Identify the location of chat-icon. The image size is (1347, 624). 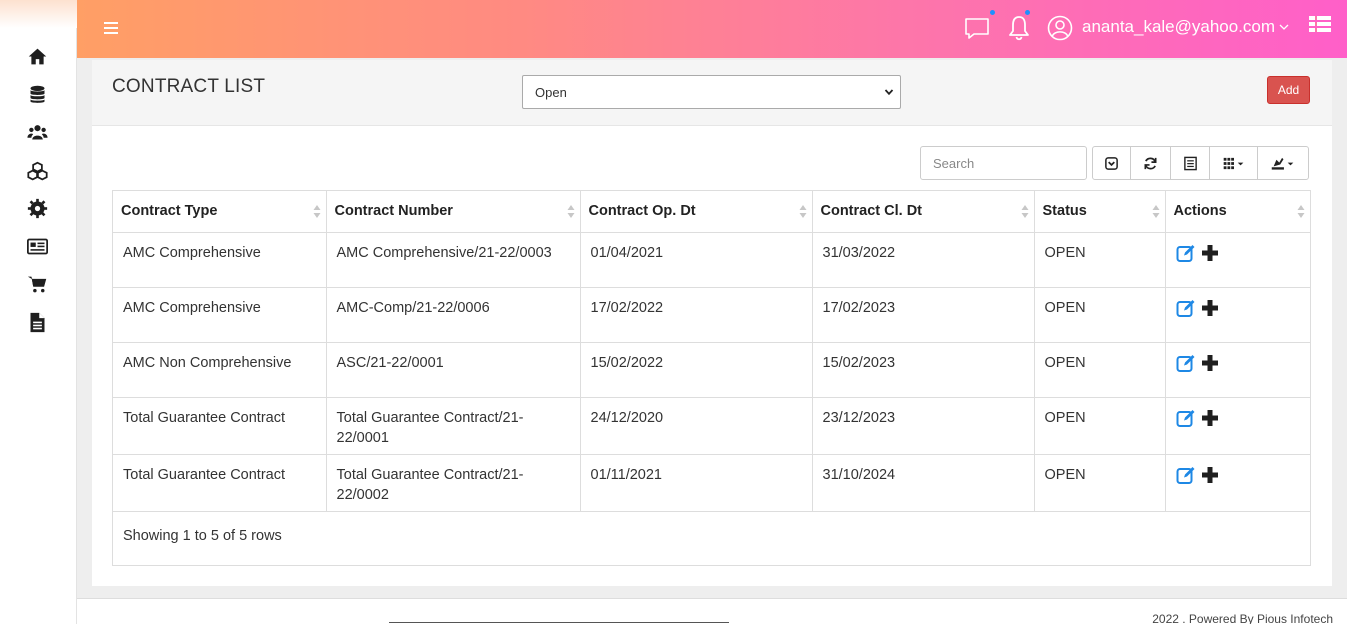
(979, 26).